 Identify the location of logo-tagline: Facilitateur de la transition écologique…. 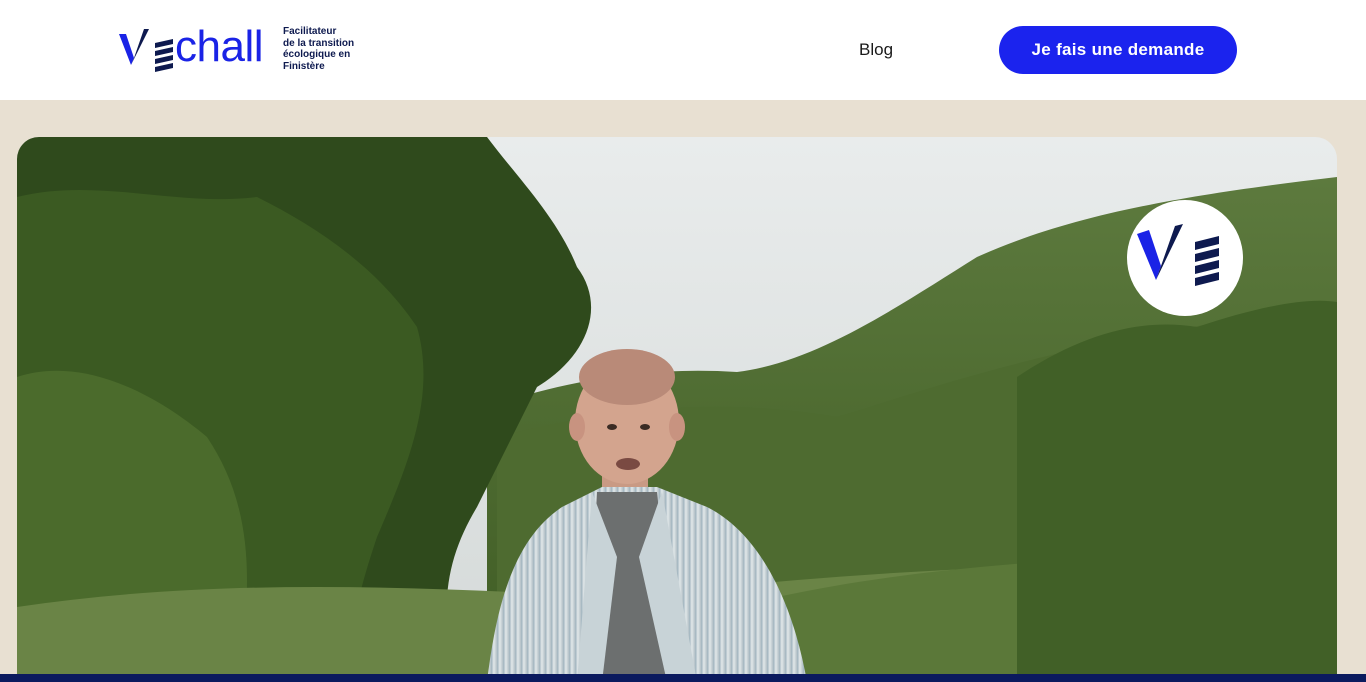
(338, 49).